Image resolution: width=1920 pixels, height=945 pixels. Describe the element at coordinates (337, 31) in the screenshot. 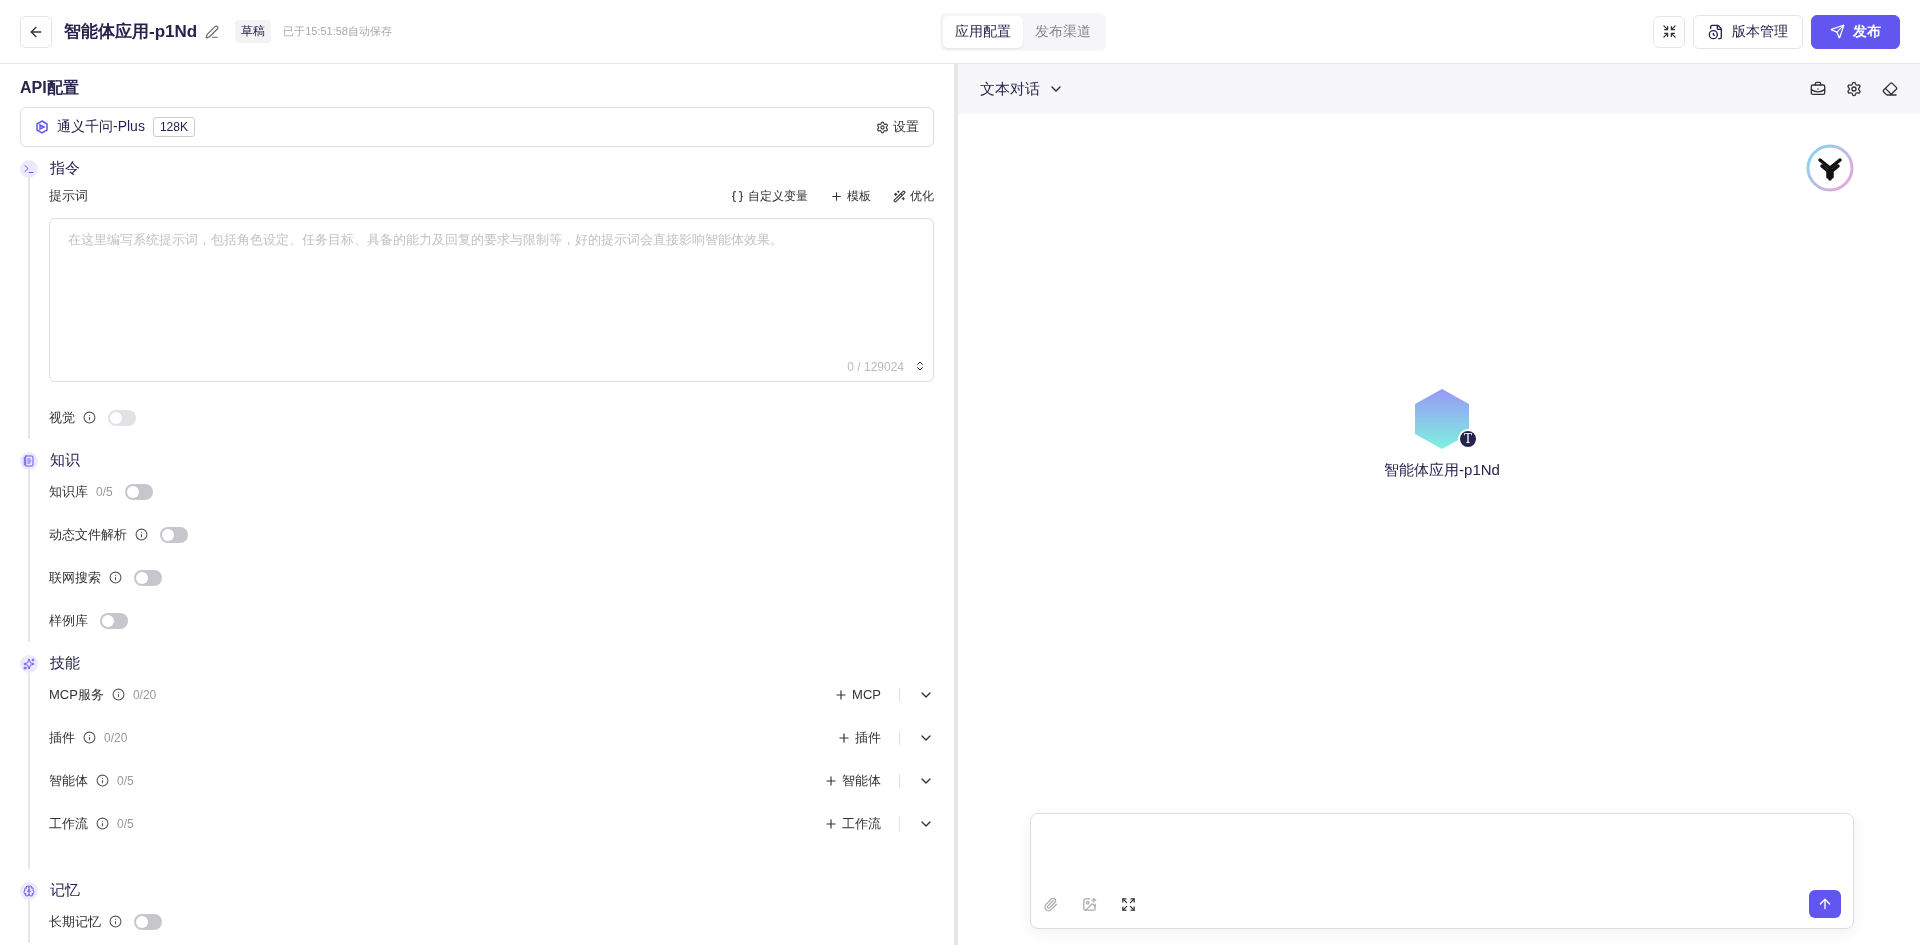

I see `save-note: 已于15:51:58自动保存` at that location.